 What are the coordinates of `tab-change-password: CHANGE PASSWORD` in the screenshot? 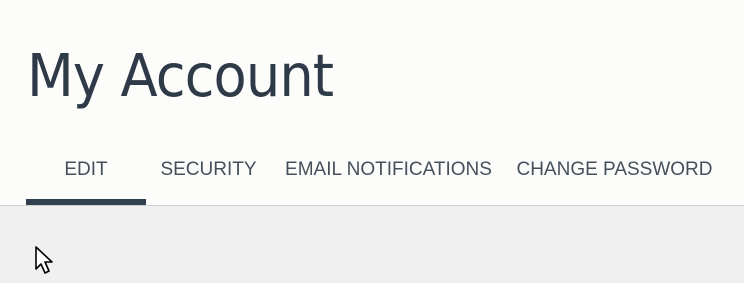 It's located at (614, 176).